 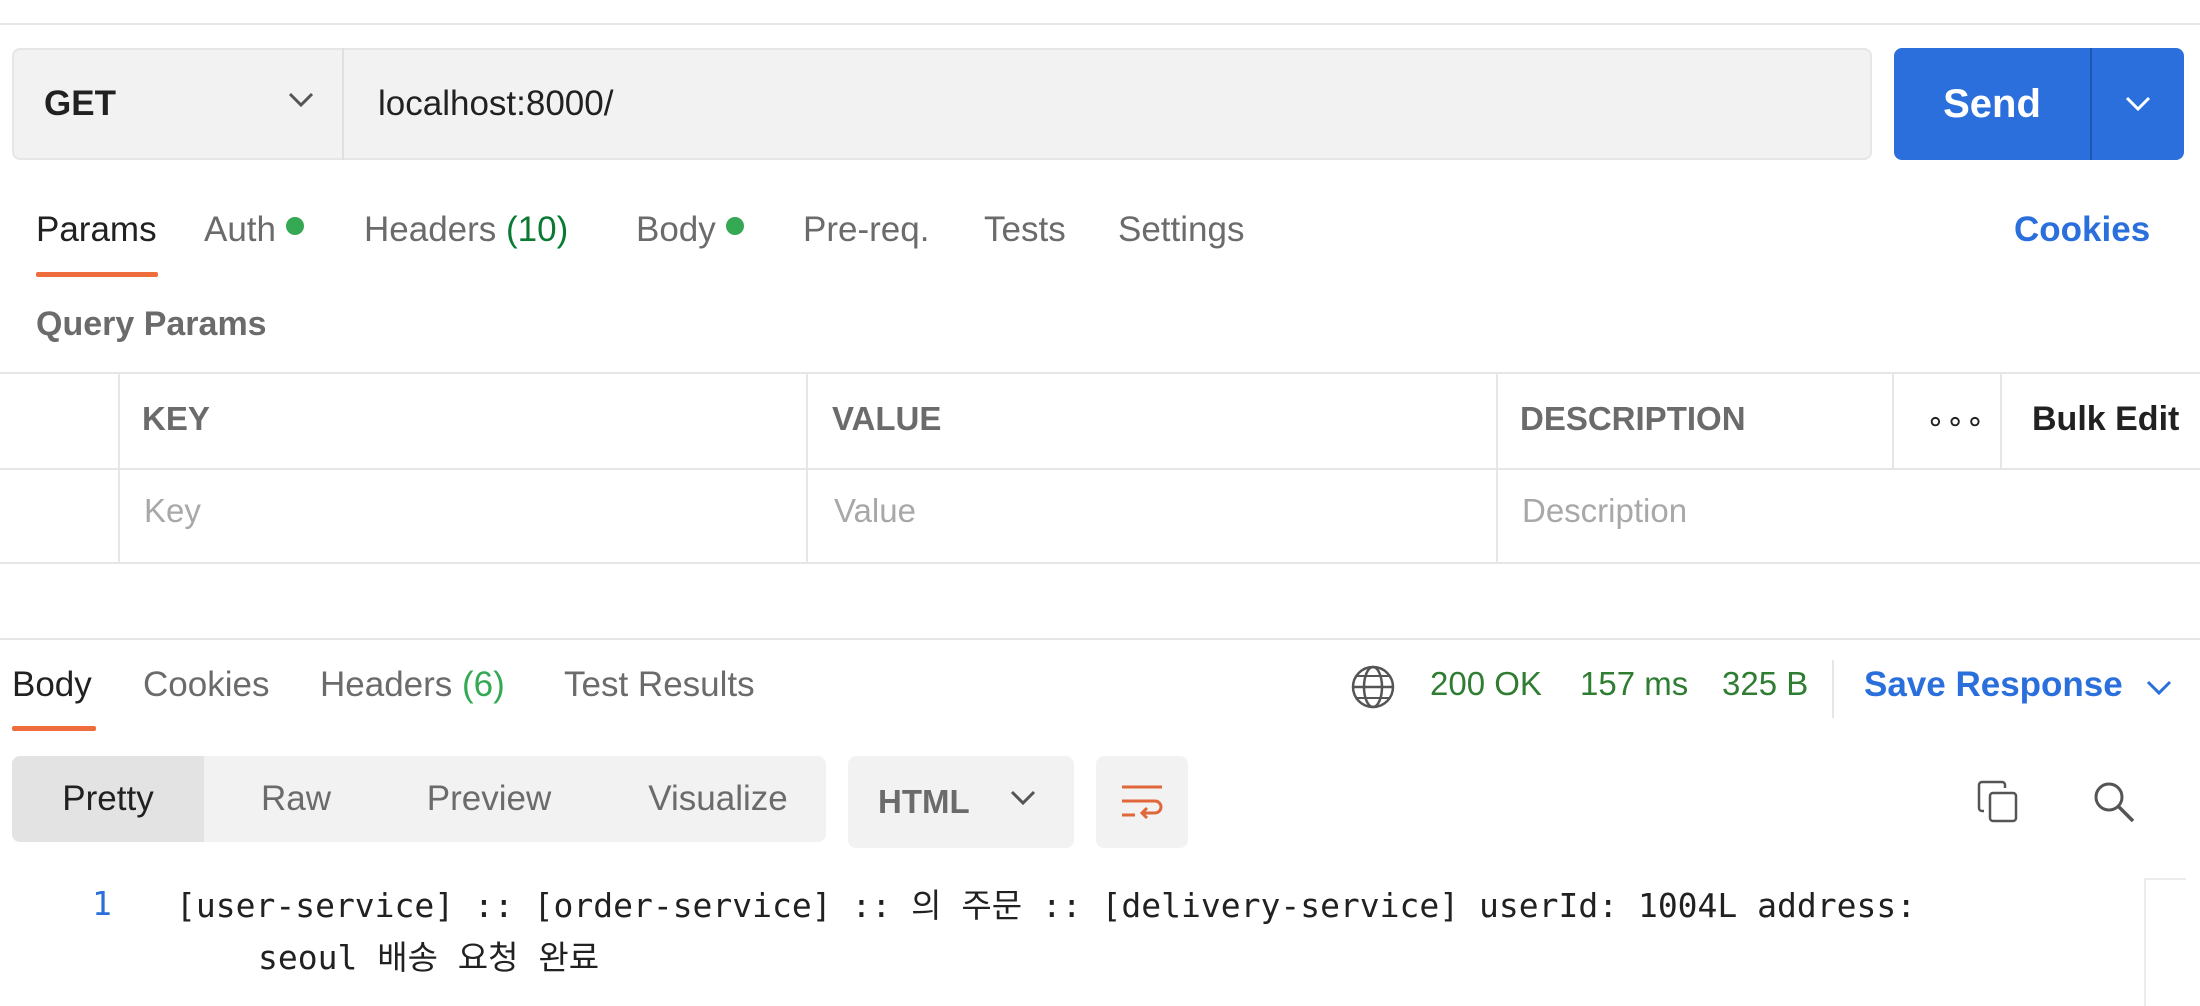 I want to click on response-tab-headers-label: Headers, so click(x=386, y=684).